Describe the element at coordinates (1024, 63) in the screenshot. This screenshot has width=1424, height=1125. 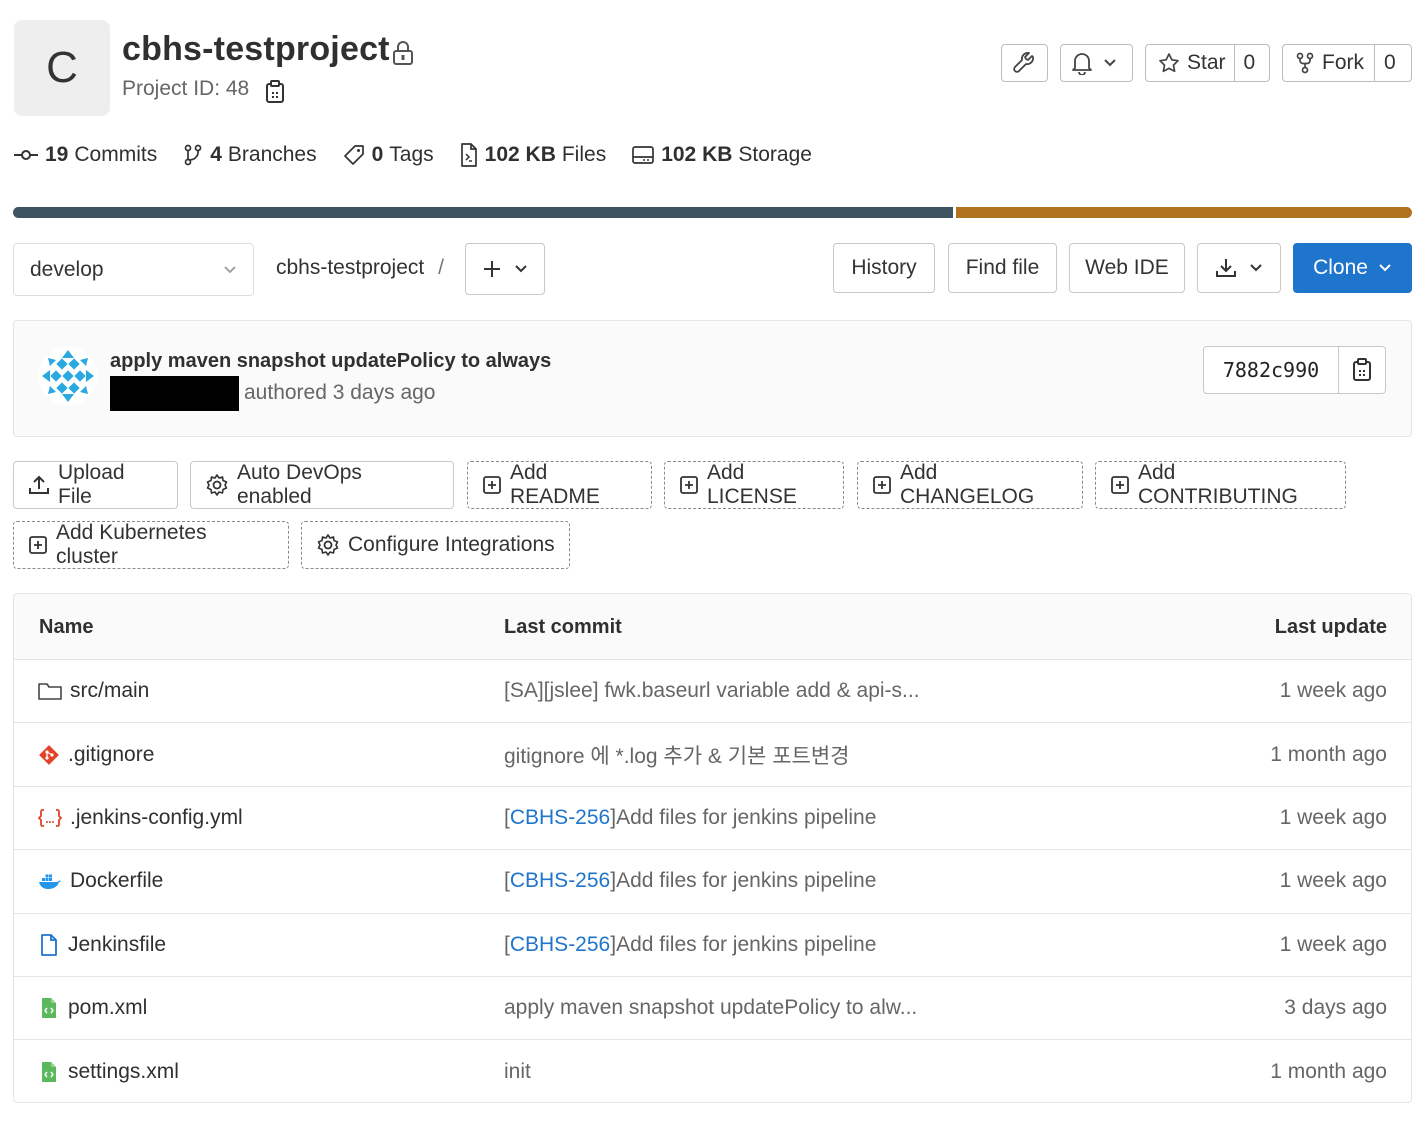
I see `settings-wrench-button` at that location.